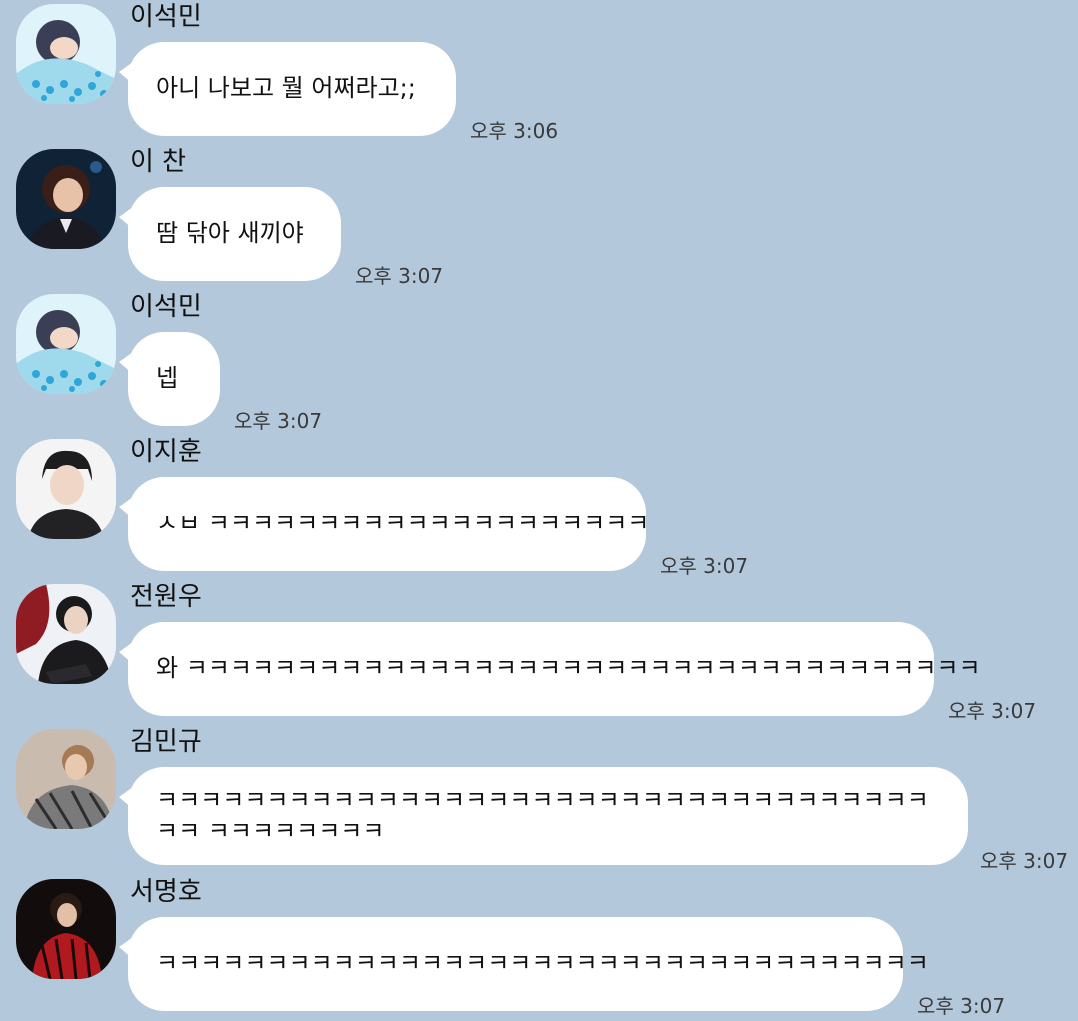 This screenshot has width=1078, height=1021. What do you see at coordinates (514, 131) in the screenshot?
I see `timestamp: 오후 3:06` at bounding box center [514, 131].